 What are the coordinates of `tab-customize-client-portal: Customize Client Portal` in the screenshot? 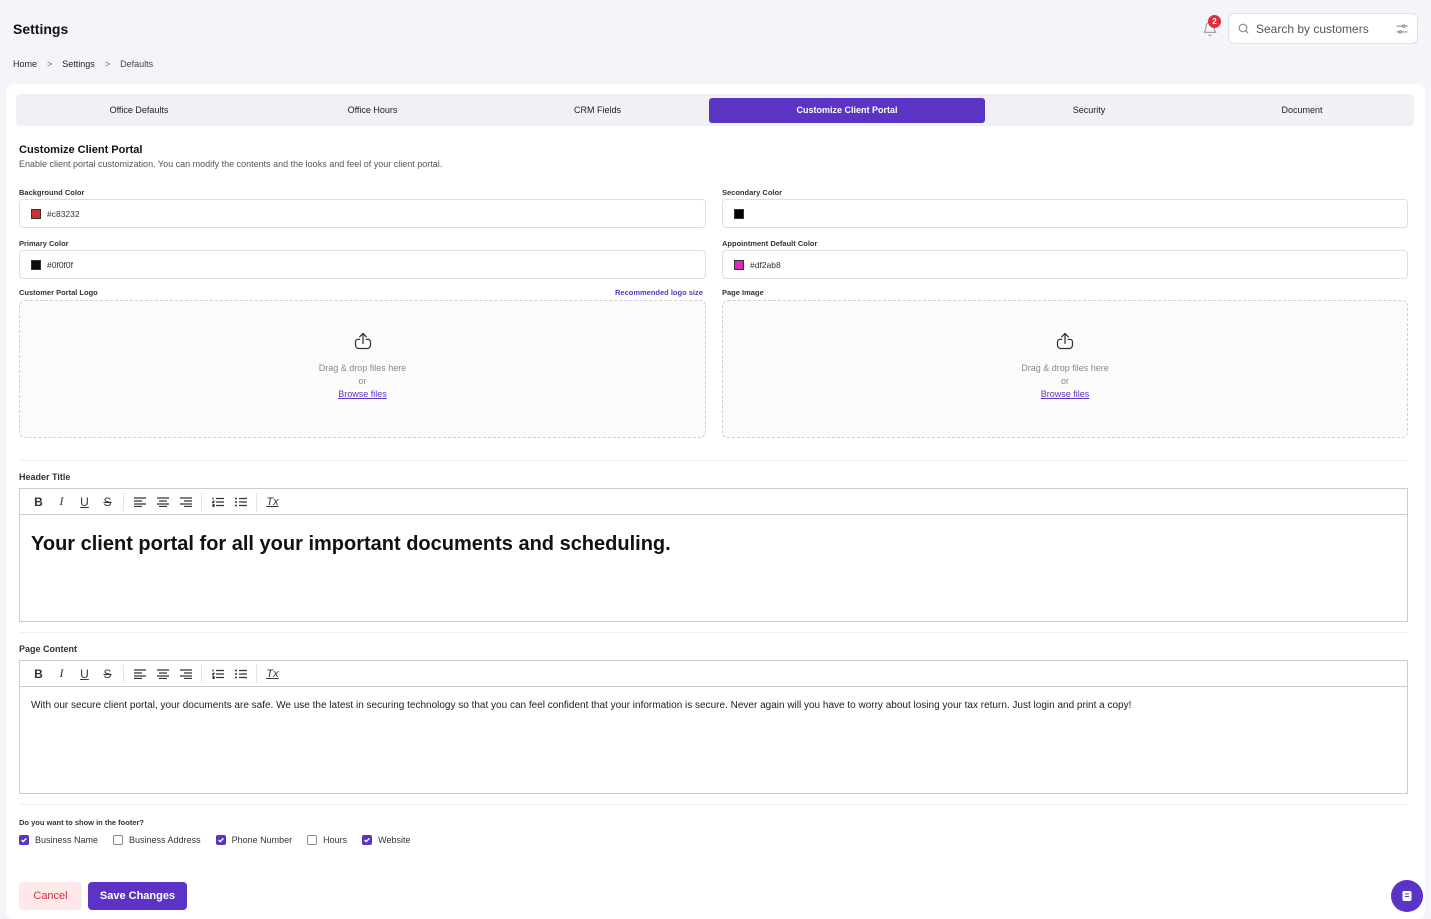 It's located at (847, 110).